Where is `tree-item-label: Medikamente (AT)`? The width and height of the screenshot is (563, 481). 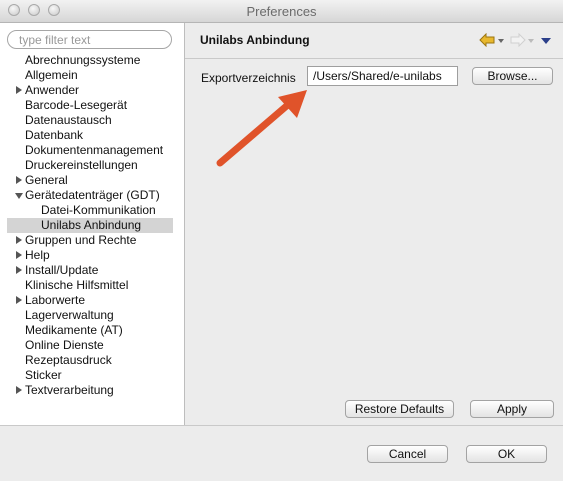 tree-item-label: Medikamente (AT) is located at coordinates (74, 330).